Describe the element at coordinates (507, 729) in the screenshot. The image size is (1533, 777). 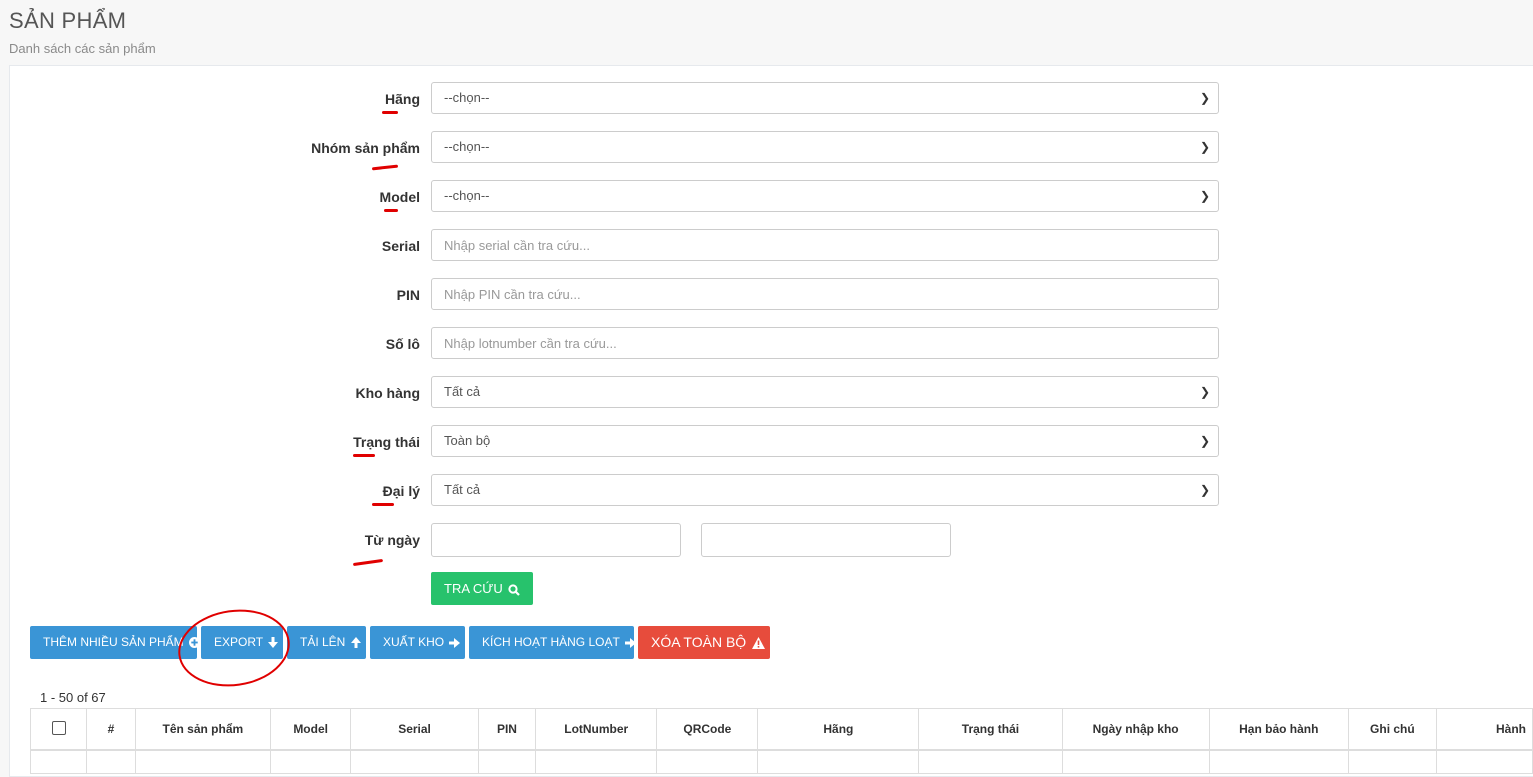
I see `column-header: PIN` at that location.